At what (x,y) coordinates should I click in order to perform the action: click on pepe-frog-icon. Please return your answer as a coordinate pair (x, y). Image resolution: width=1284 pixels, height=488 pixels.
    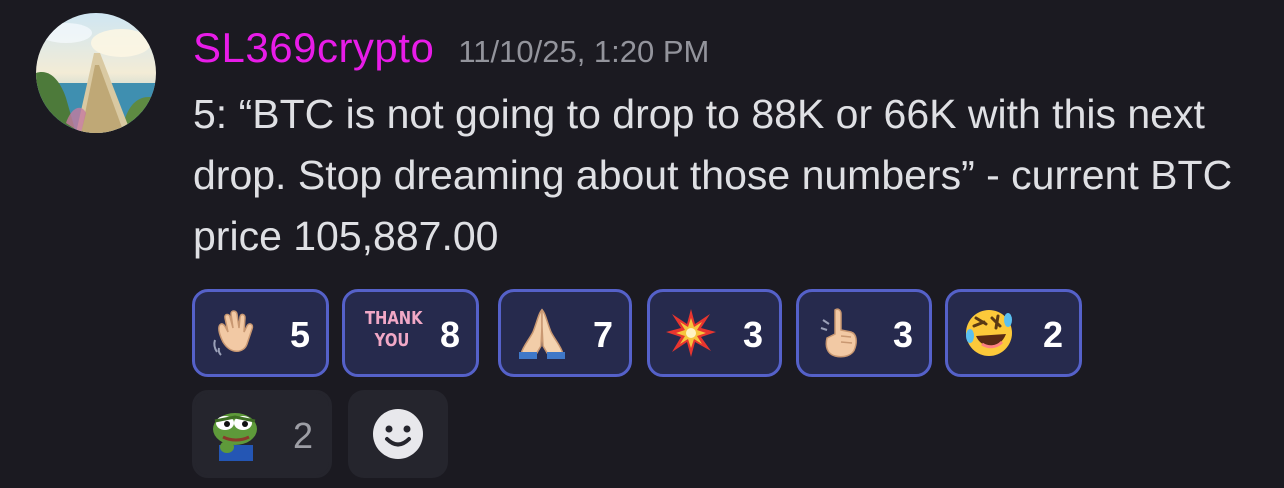
    Looking at the image, I should click on (235, 437).